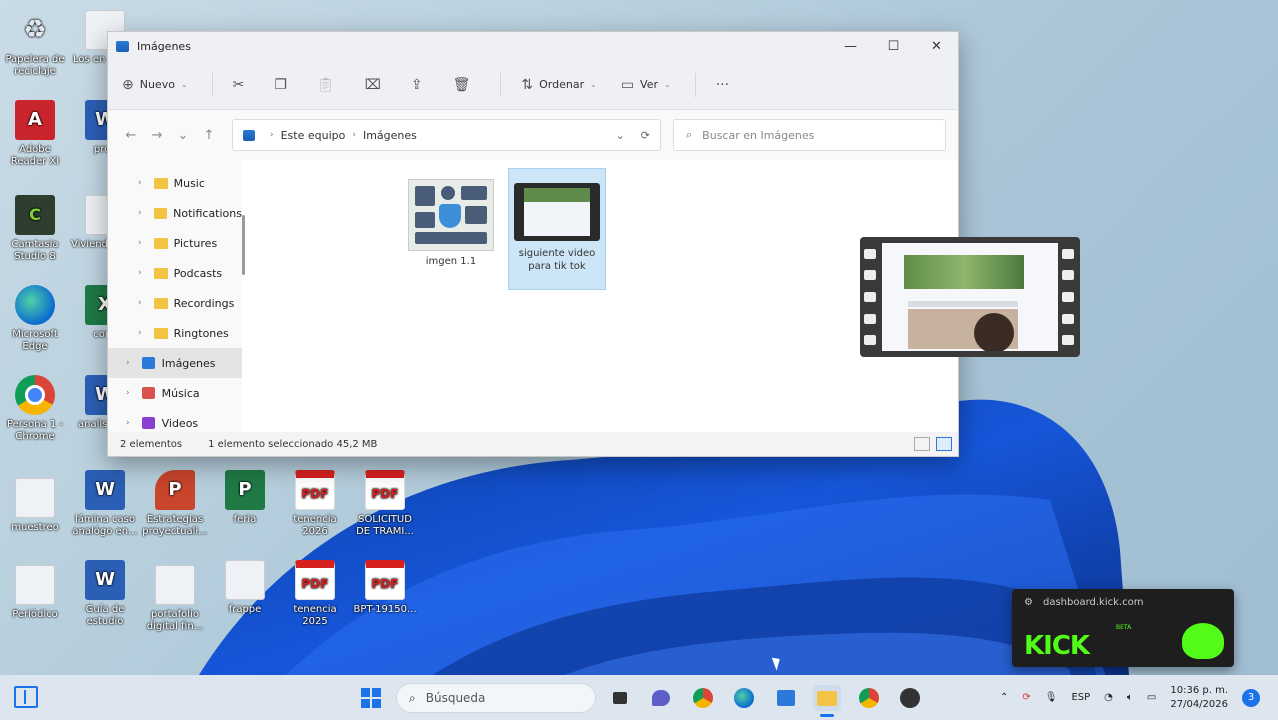 This screenshot has width=1278, height=720. I want to click on sidebar-item: › Notifications, so click(175, 213).